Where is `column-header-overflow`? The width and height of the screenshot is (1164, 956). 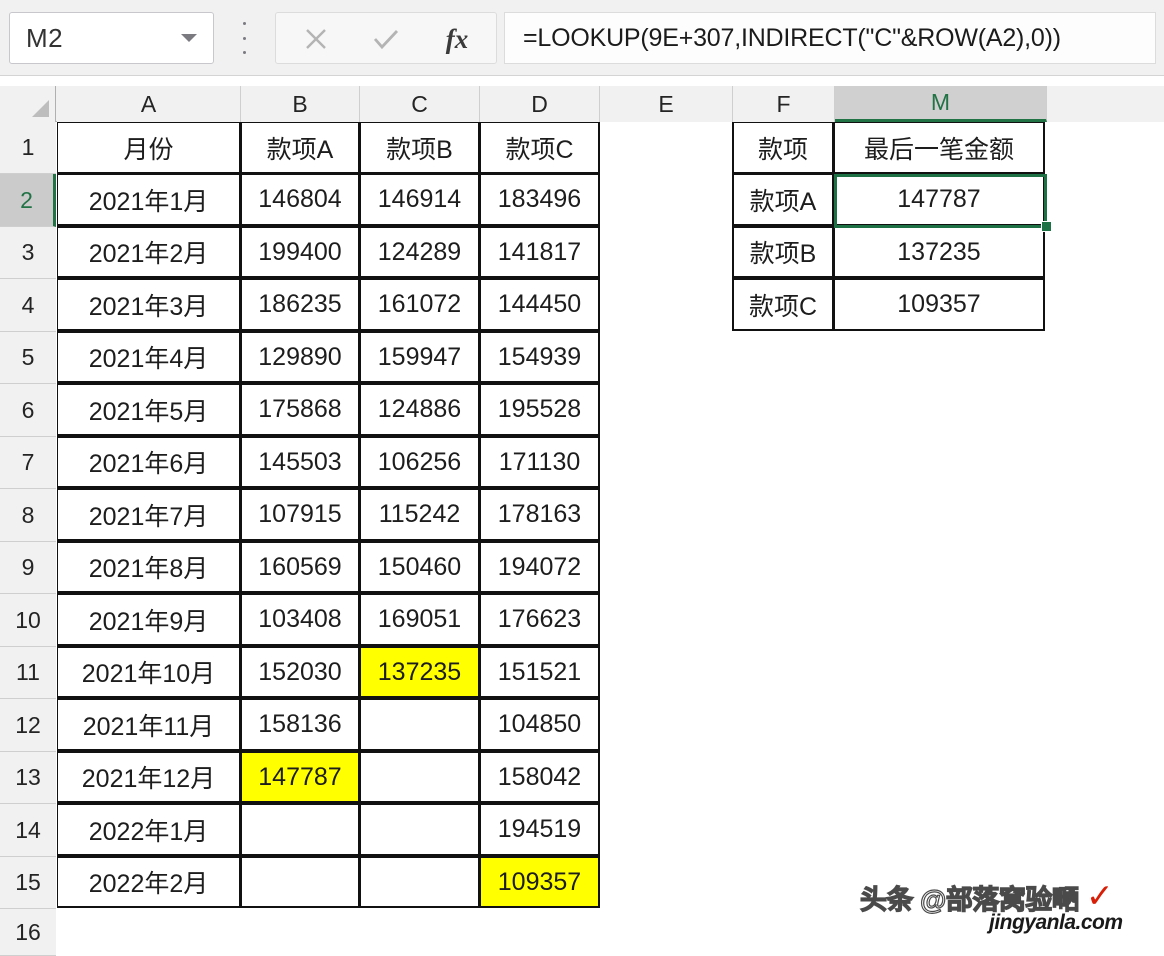
column-header-overflow is located at coordinates (1105, 104).